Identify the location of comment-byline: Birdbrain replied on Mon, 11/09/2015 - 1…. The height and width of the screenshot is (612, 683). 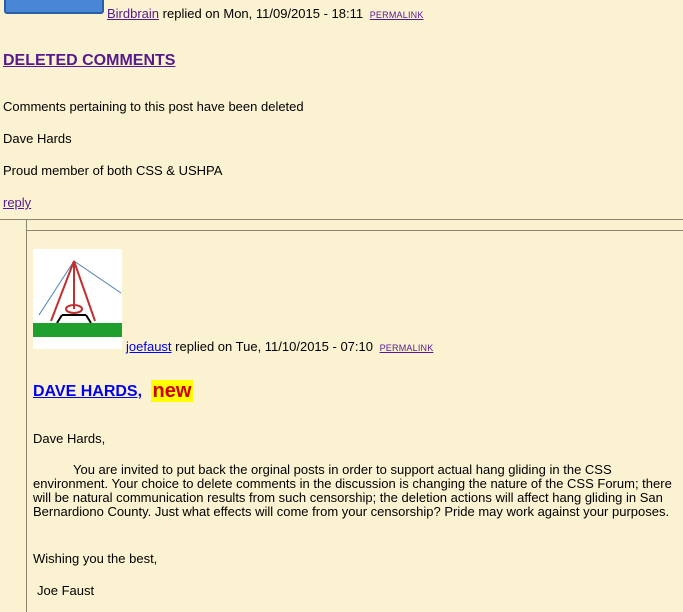
(265, 13).